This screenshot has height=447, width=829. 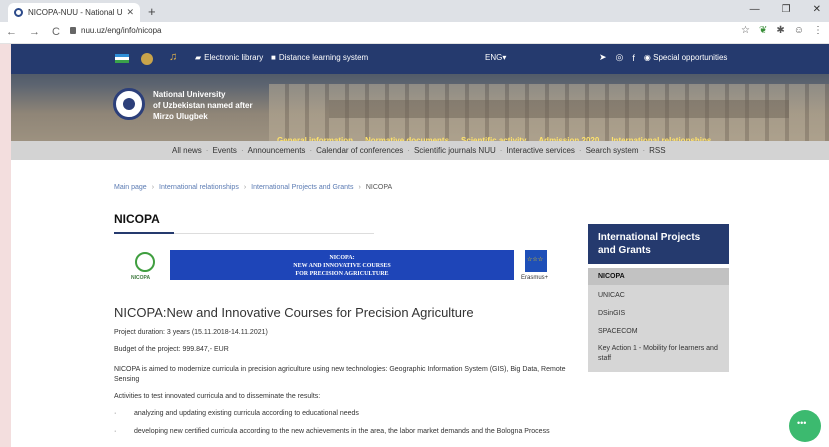 What do you see at coordinates (647, 57) in the screenshot?
I see `eye-icon: ◉` at bounding box center [647, 57].